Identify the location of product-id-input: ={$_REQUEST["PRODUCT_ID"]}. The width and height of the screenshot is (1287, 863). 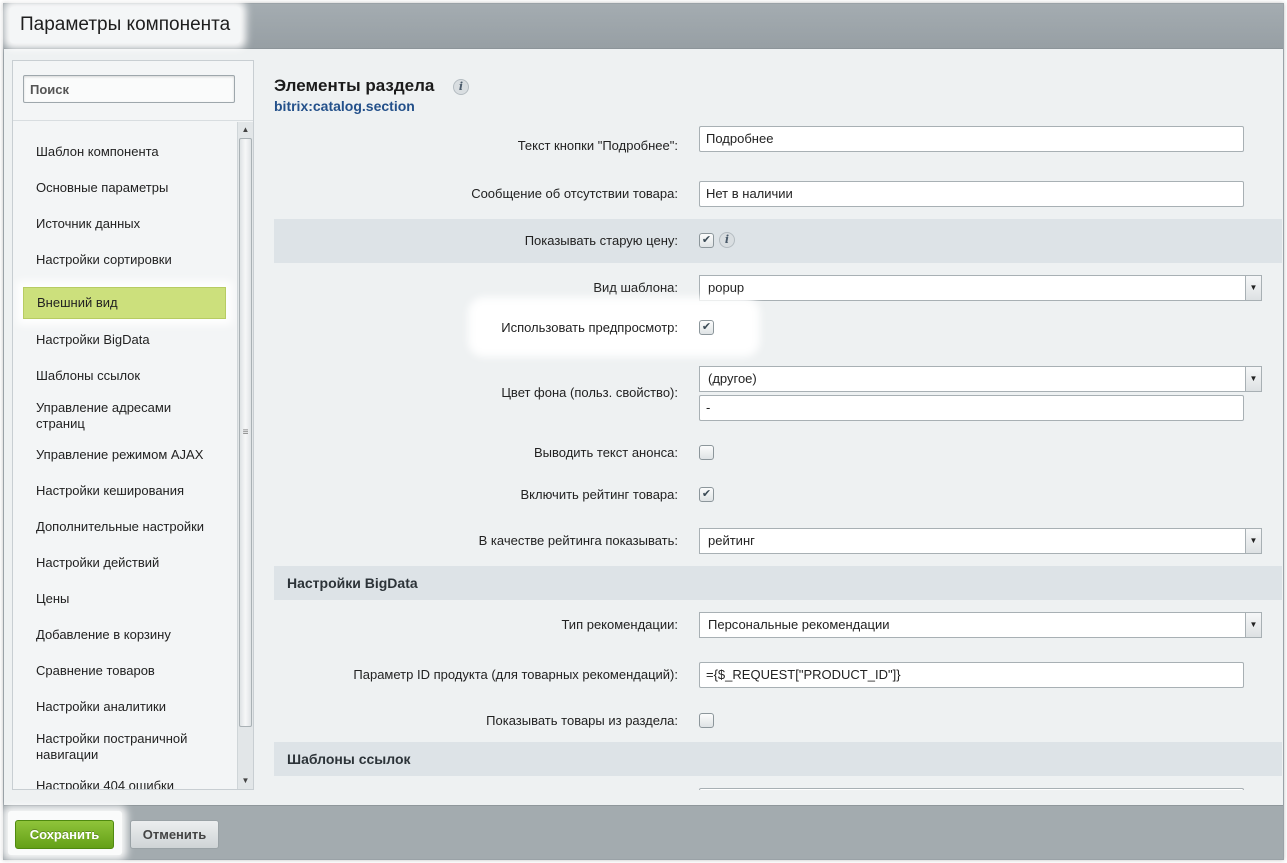
(971, 675).